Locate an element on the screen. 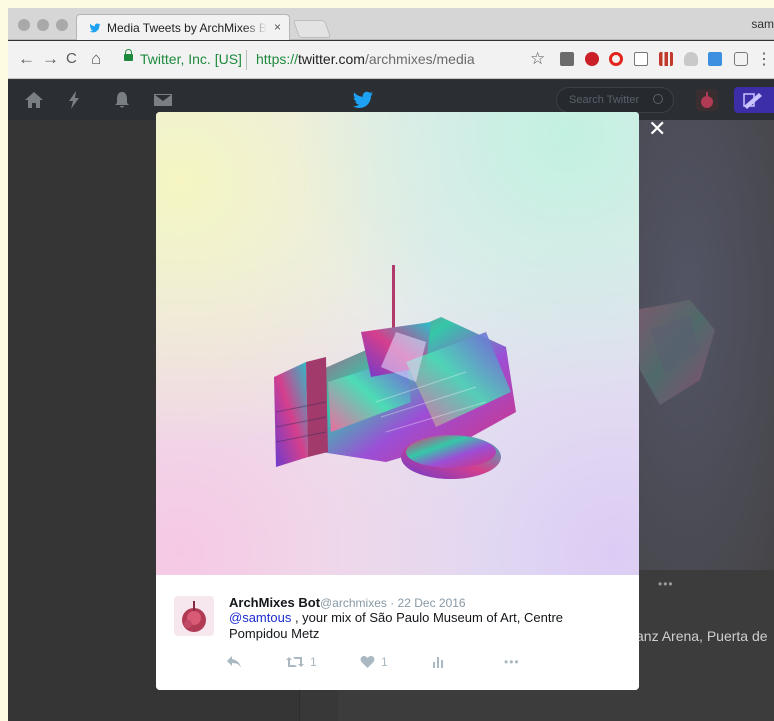 This screenshot has width=774, height=721. tweet-author-name: ArchMixes Bot is located at coordinates (274, 602).